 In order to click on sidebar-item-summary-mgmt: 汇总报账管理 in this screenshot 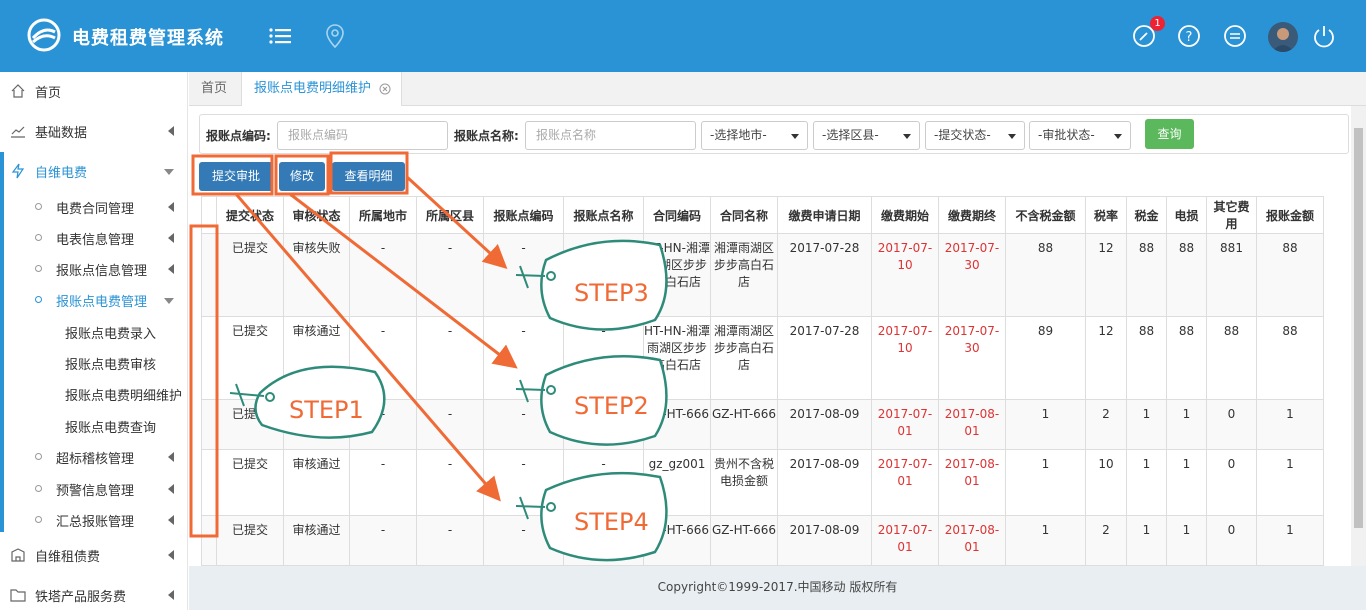, I will do `click(94, 520)`.